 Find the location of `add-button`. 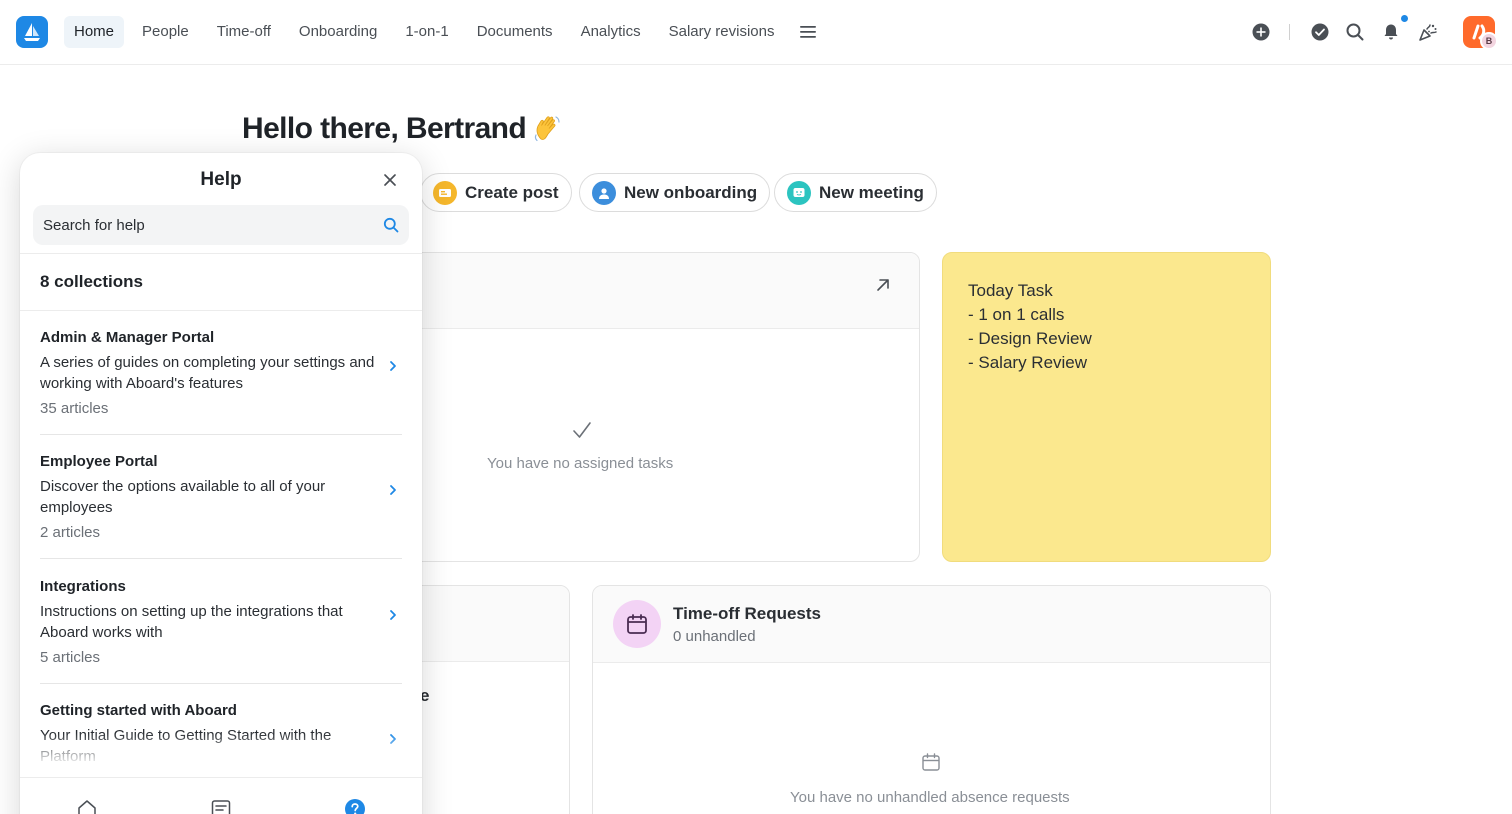

add-button is located at coordinates (1261, 32).